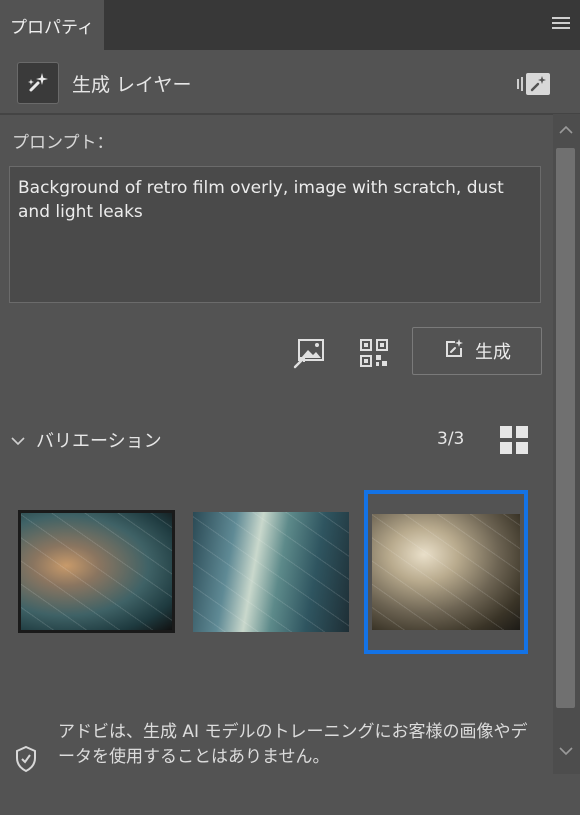  Describe the element at coordinates (446, 572) in the screenshot. I see `variation-thumbnail-3-selected` at that location.